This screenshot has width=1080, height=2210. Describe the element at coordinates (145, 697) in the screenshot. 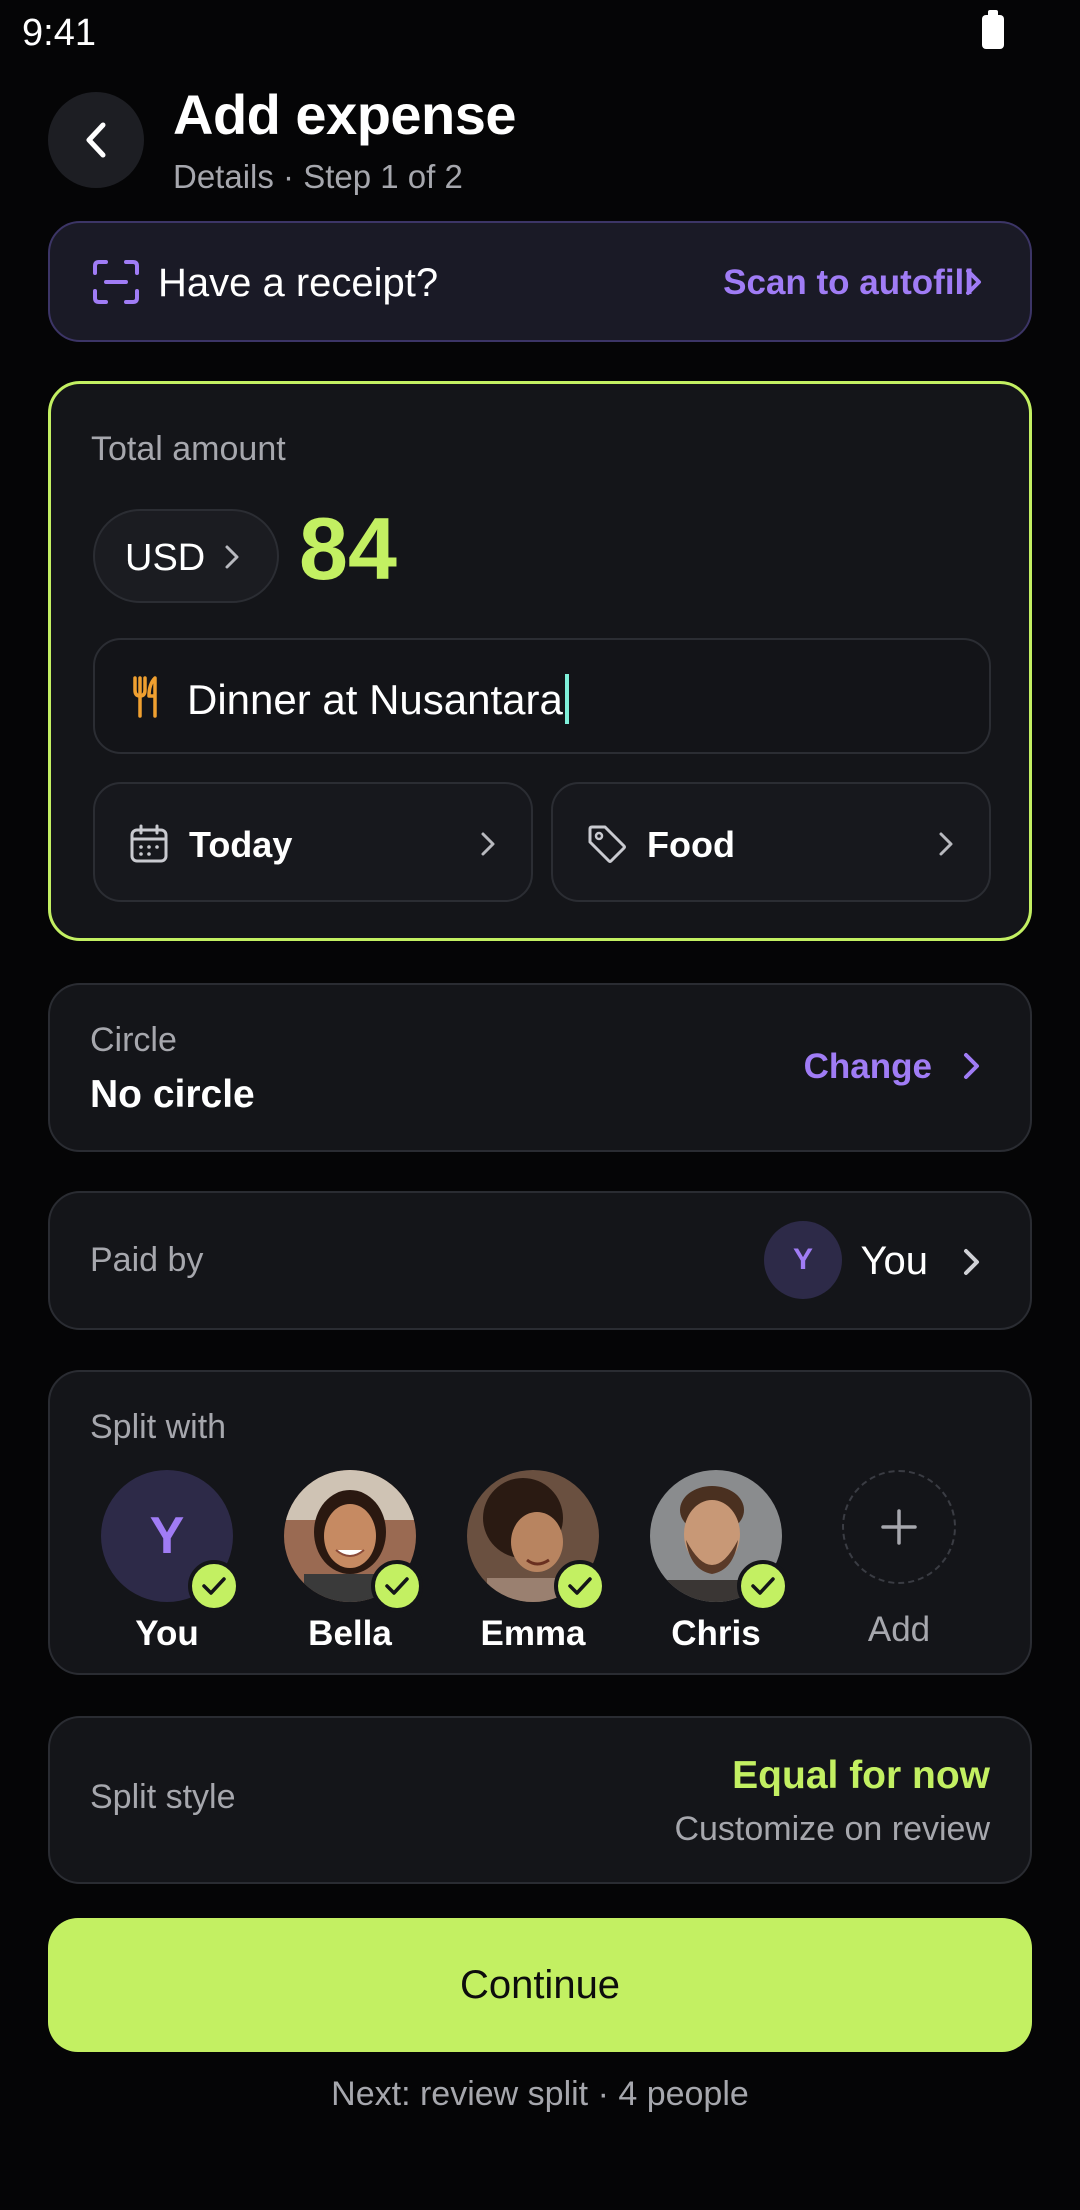

I see `fork-knife-icon` at that location.